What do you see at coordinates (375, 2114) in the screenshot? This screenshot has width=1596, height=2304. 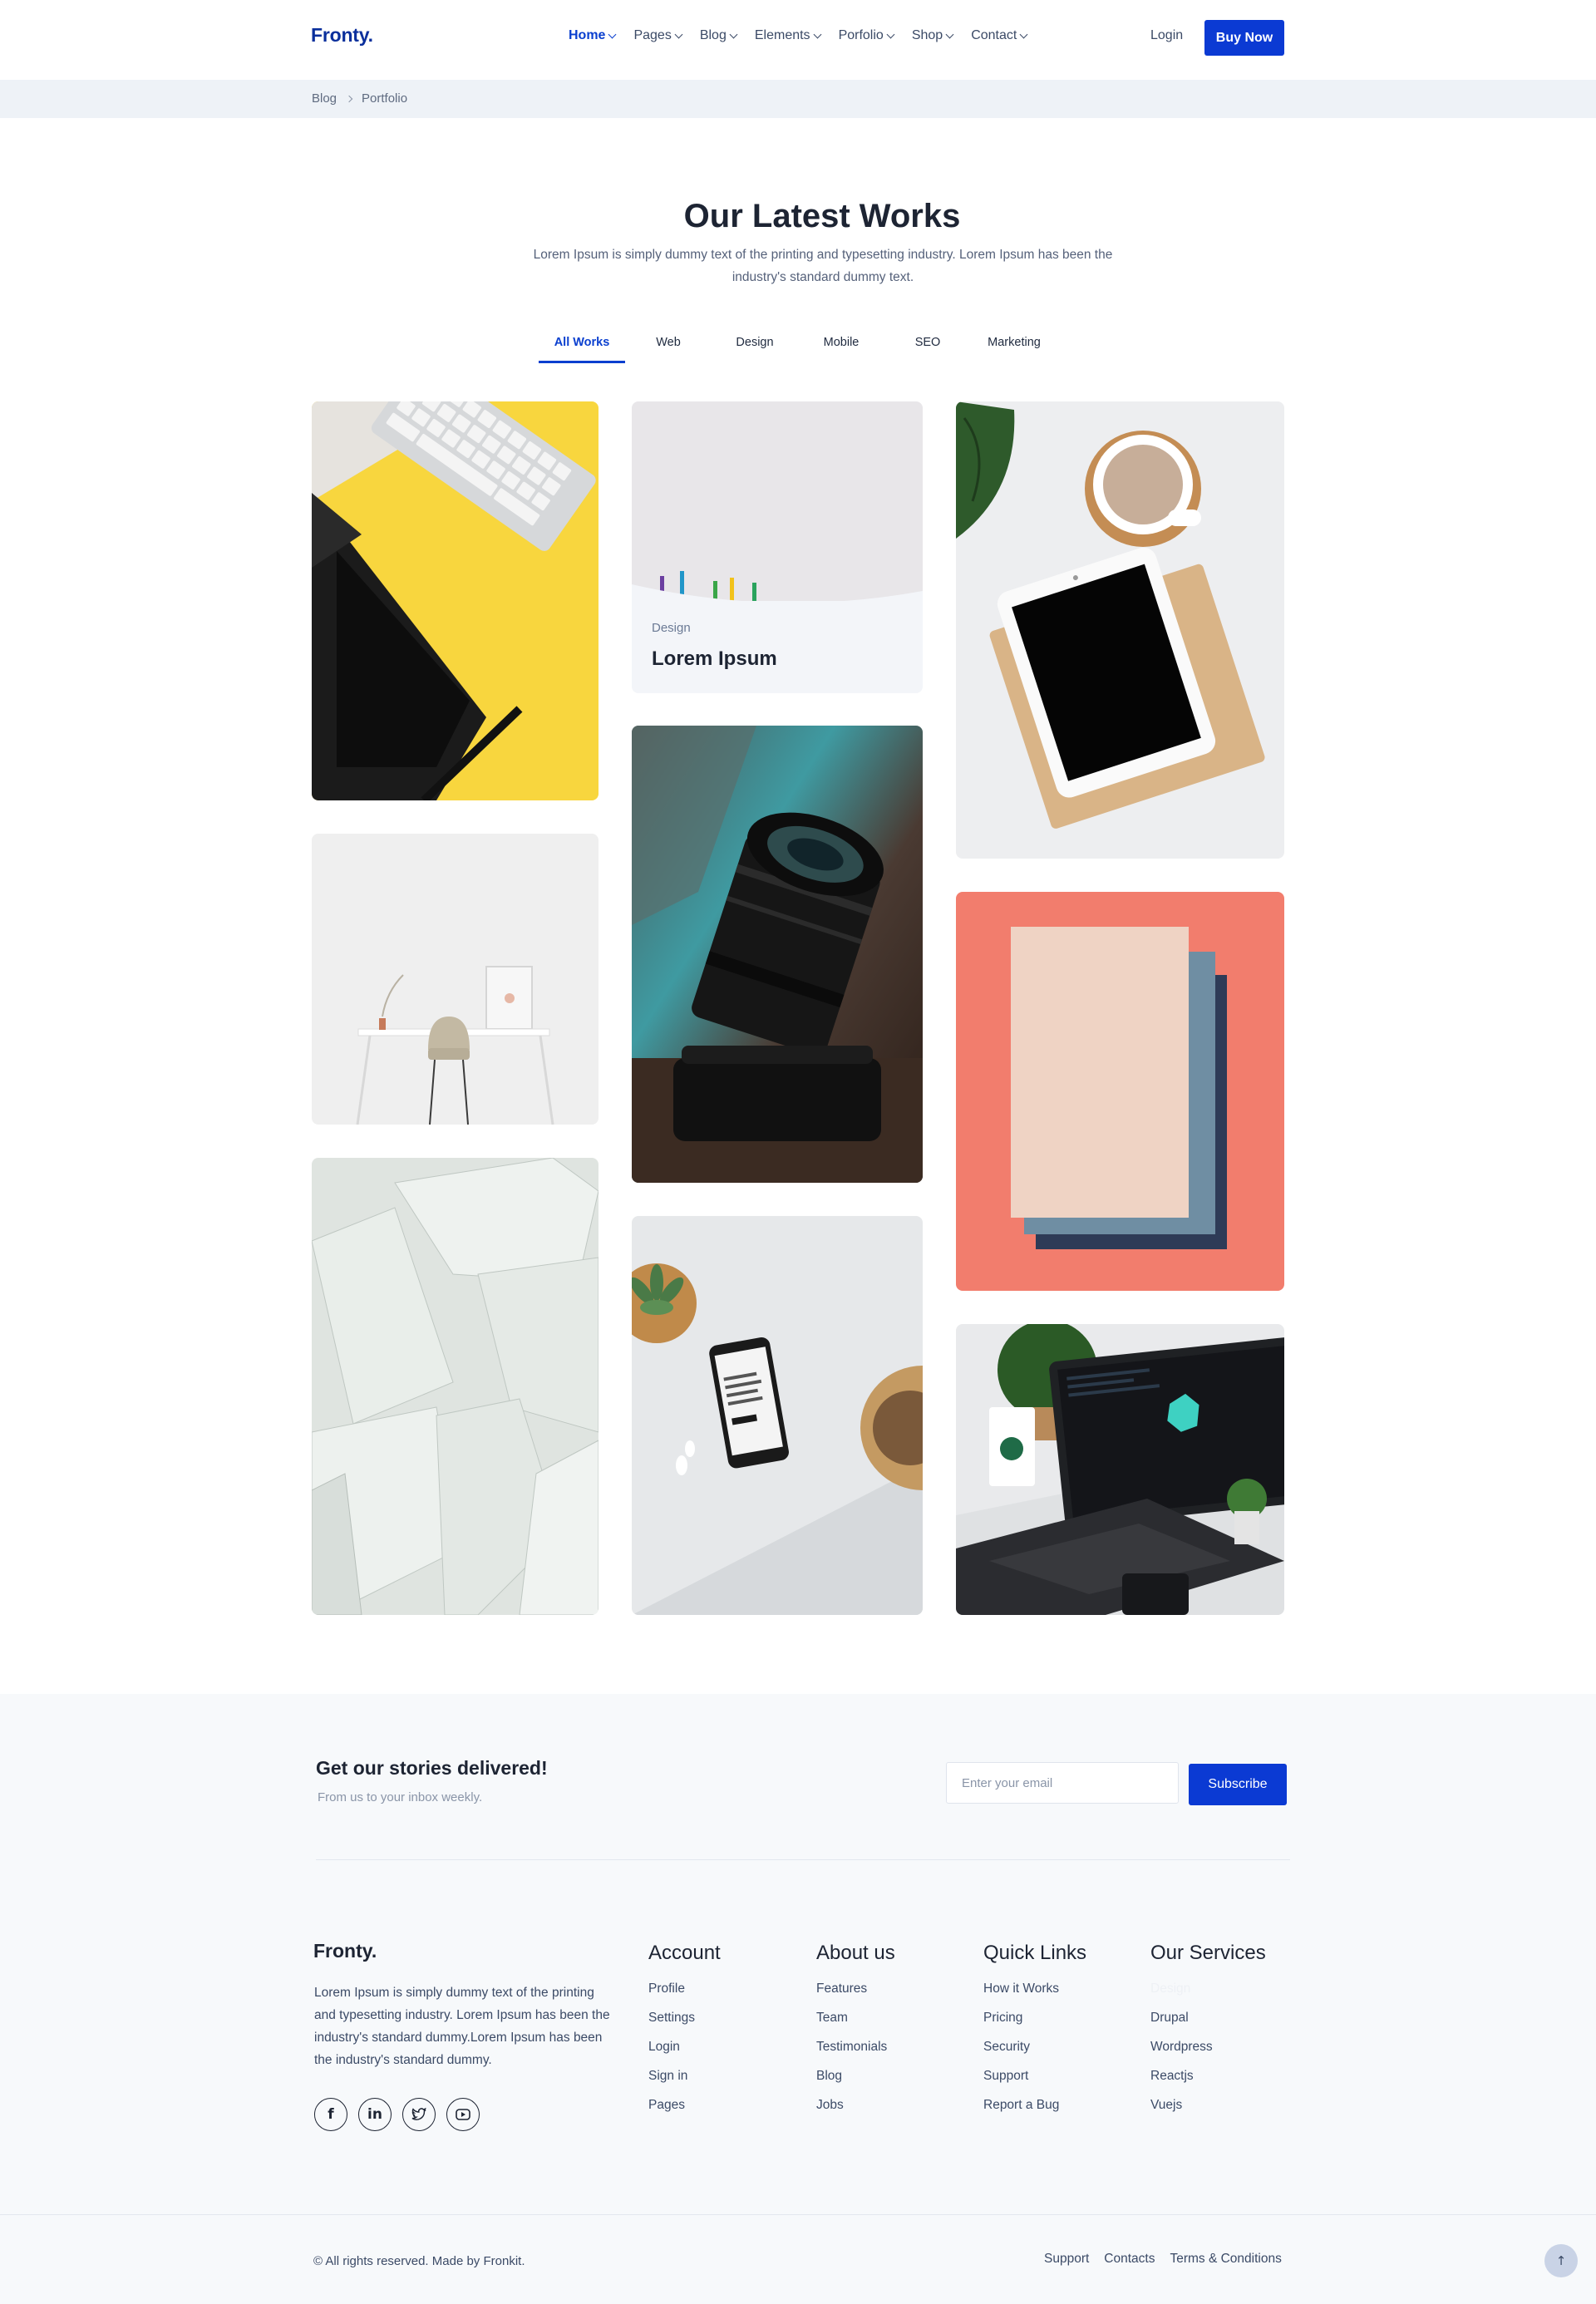 I see `linkedin-icon: in` at bounding box center [375, 2114].